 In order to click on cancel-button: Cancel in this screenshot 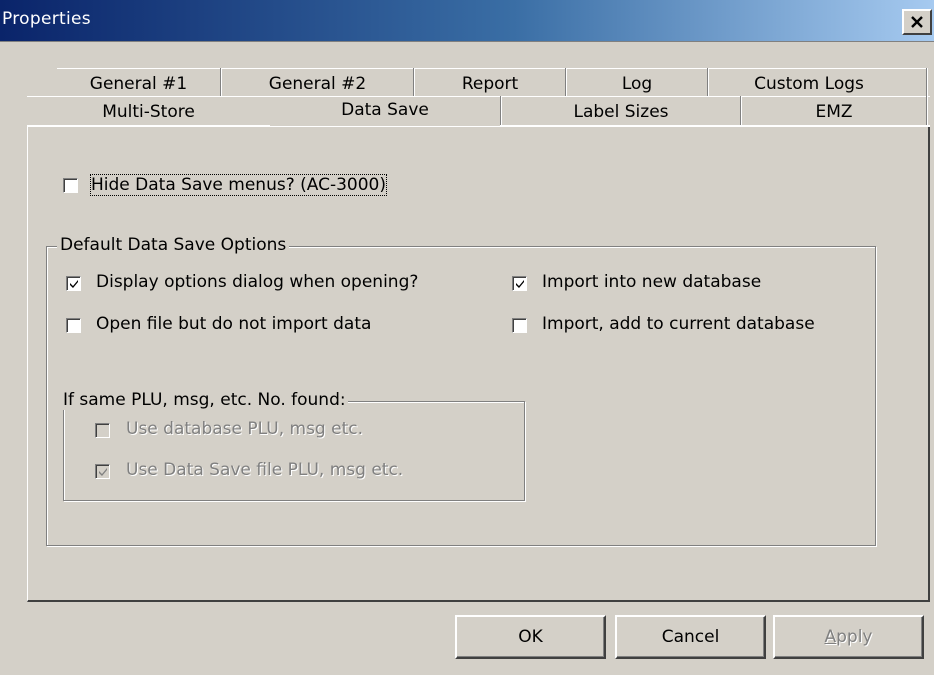, I will do `click(690, 637)`.